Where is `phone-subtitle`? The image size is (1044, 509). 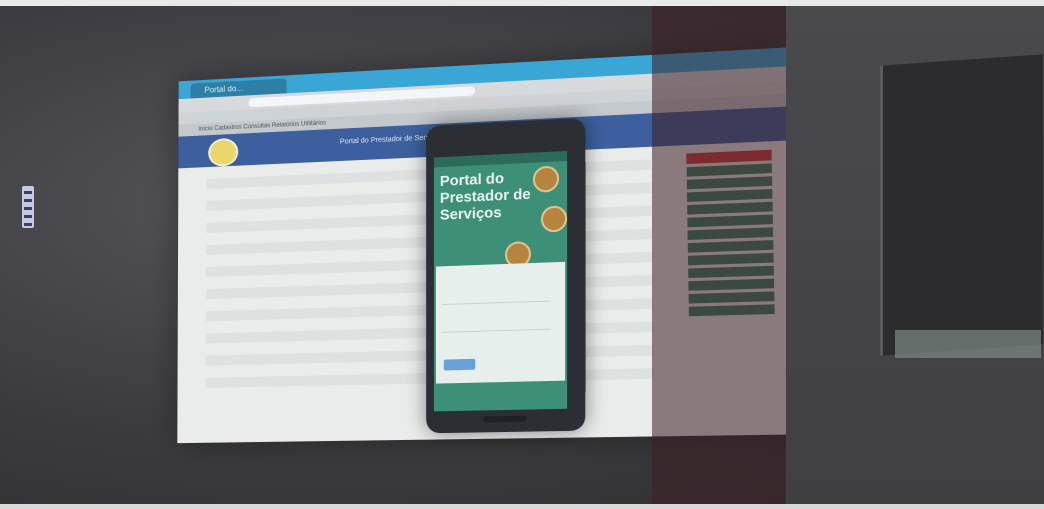
phone-subtitle is located at coordinates (494, 228).